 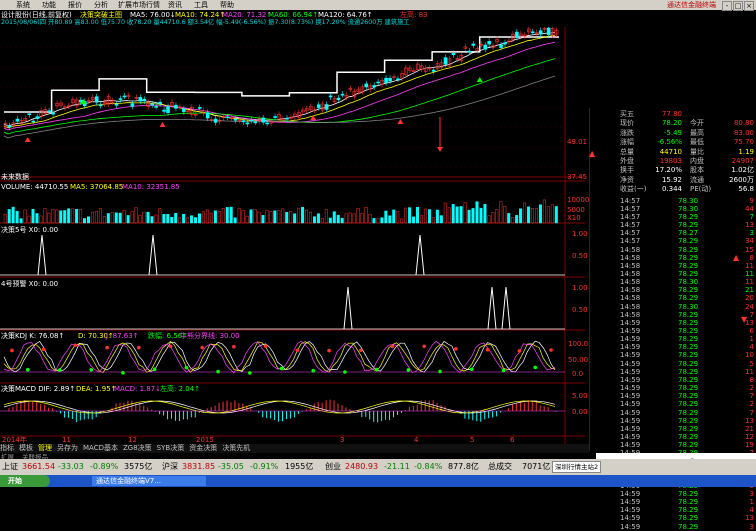 What do you see at coordinates (210, 336) in the screenshot?
I see `kdj-line: 牛熊分界线: 30.00` at bounding box center [210, 336].